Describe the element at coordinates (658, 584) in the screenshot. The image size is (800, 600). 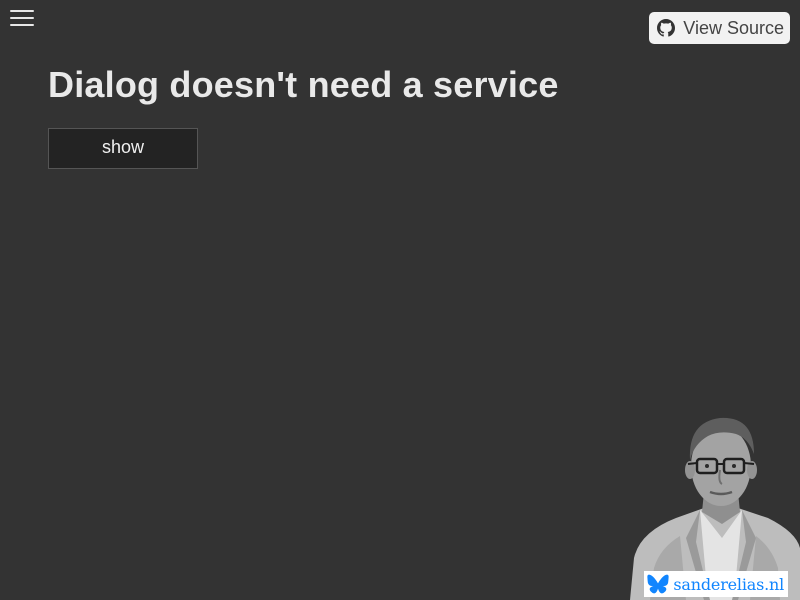
I see `butterfly-icon` at that location.